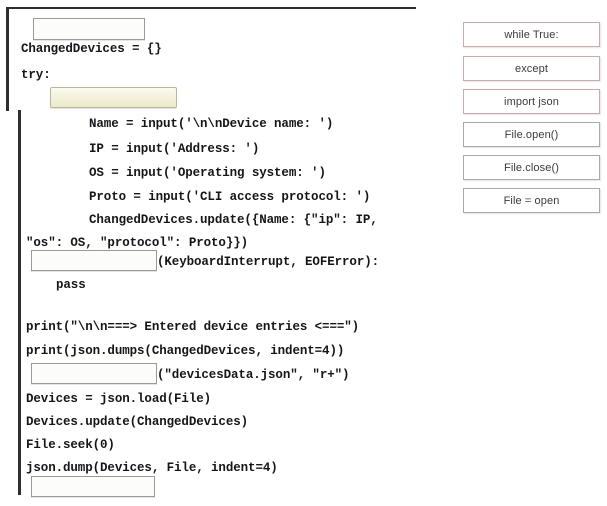  I want to click on code-line-1: ChangedDevices = {}, so click(91, 49).